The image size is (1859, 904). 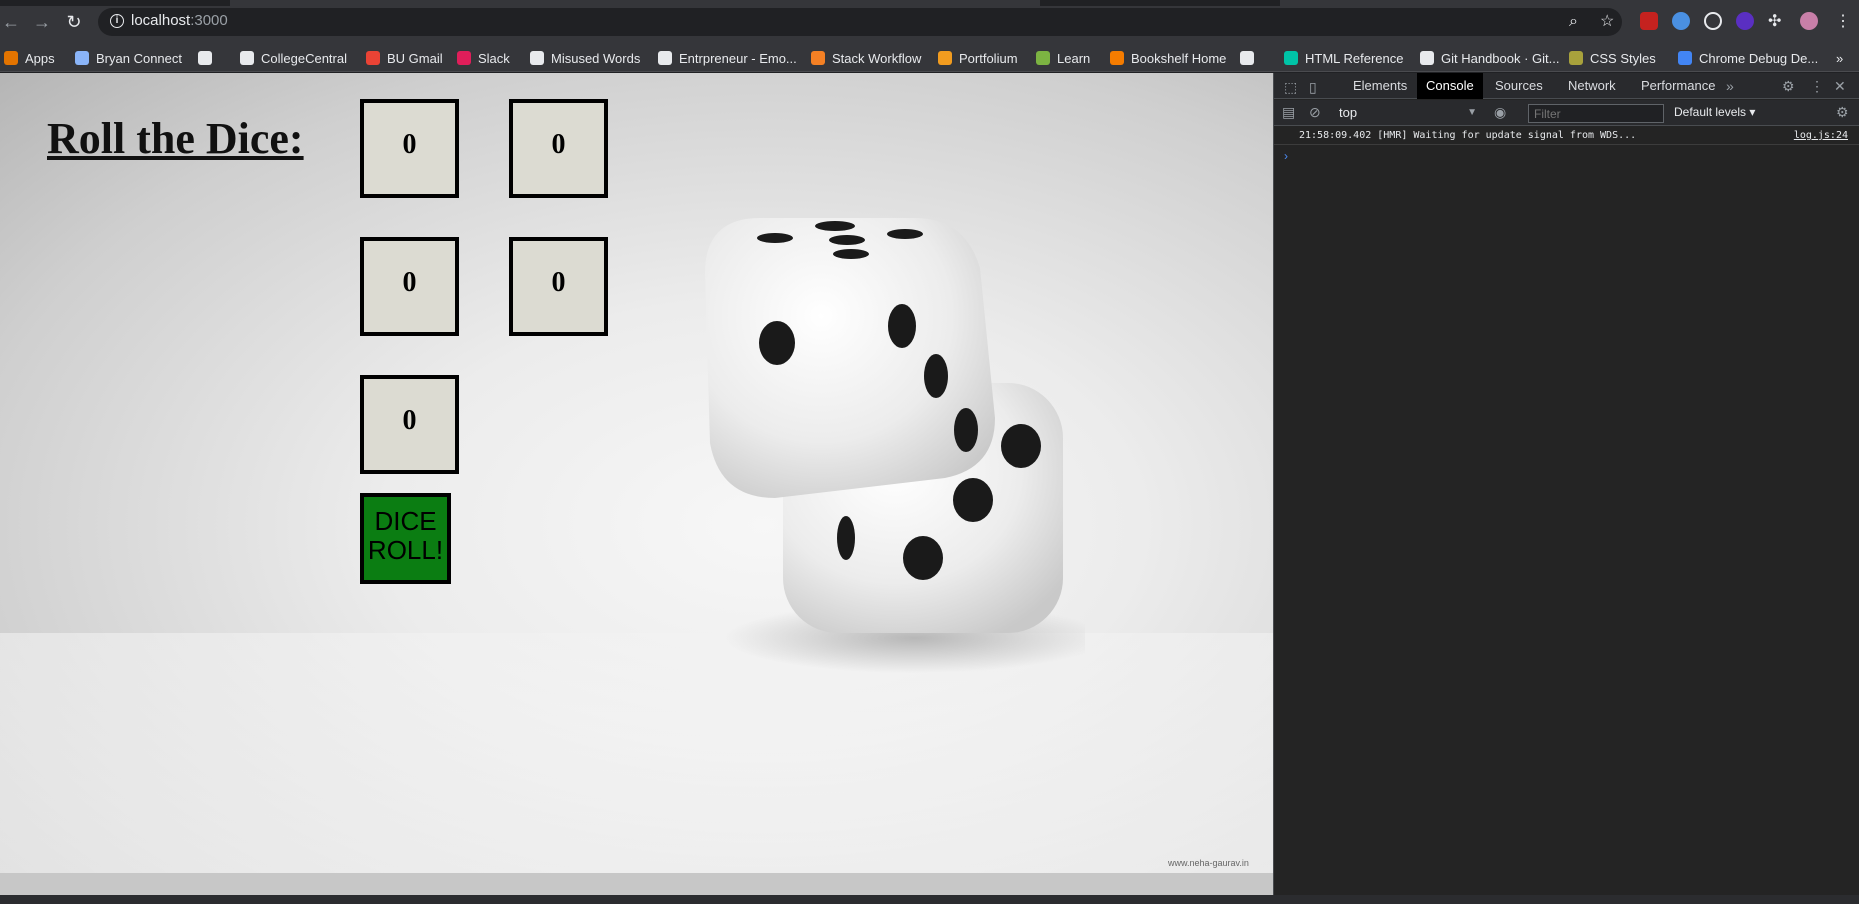 I want to click on bookmark-item: CSS Styles, so click(x=1612, y=59).